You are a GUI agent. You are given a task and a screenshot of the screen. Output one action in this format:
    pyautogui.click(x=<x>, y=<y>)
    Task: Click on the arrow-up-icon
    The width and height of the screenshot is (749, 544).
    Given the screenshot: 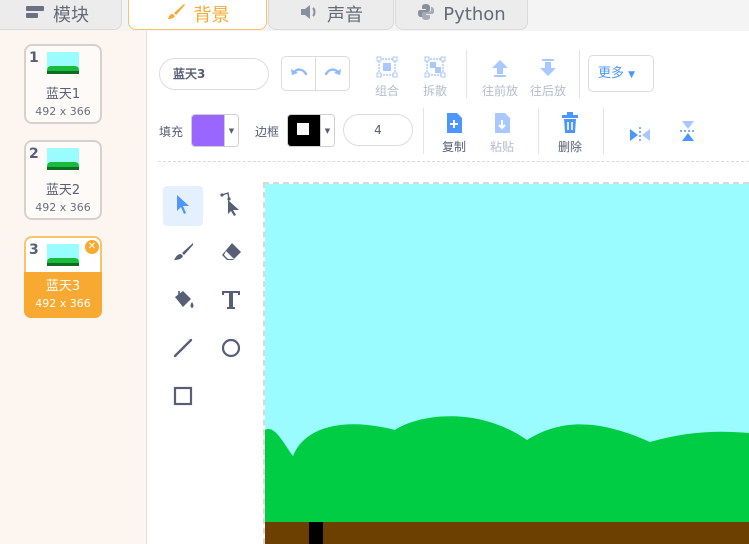 What is the action you would take?
    pyautogui.click(x=500, y=65)
    